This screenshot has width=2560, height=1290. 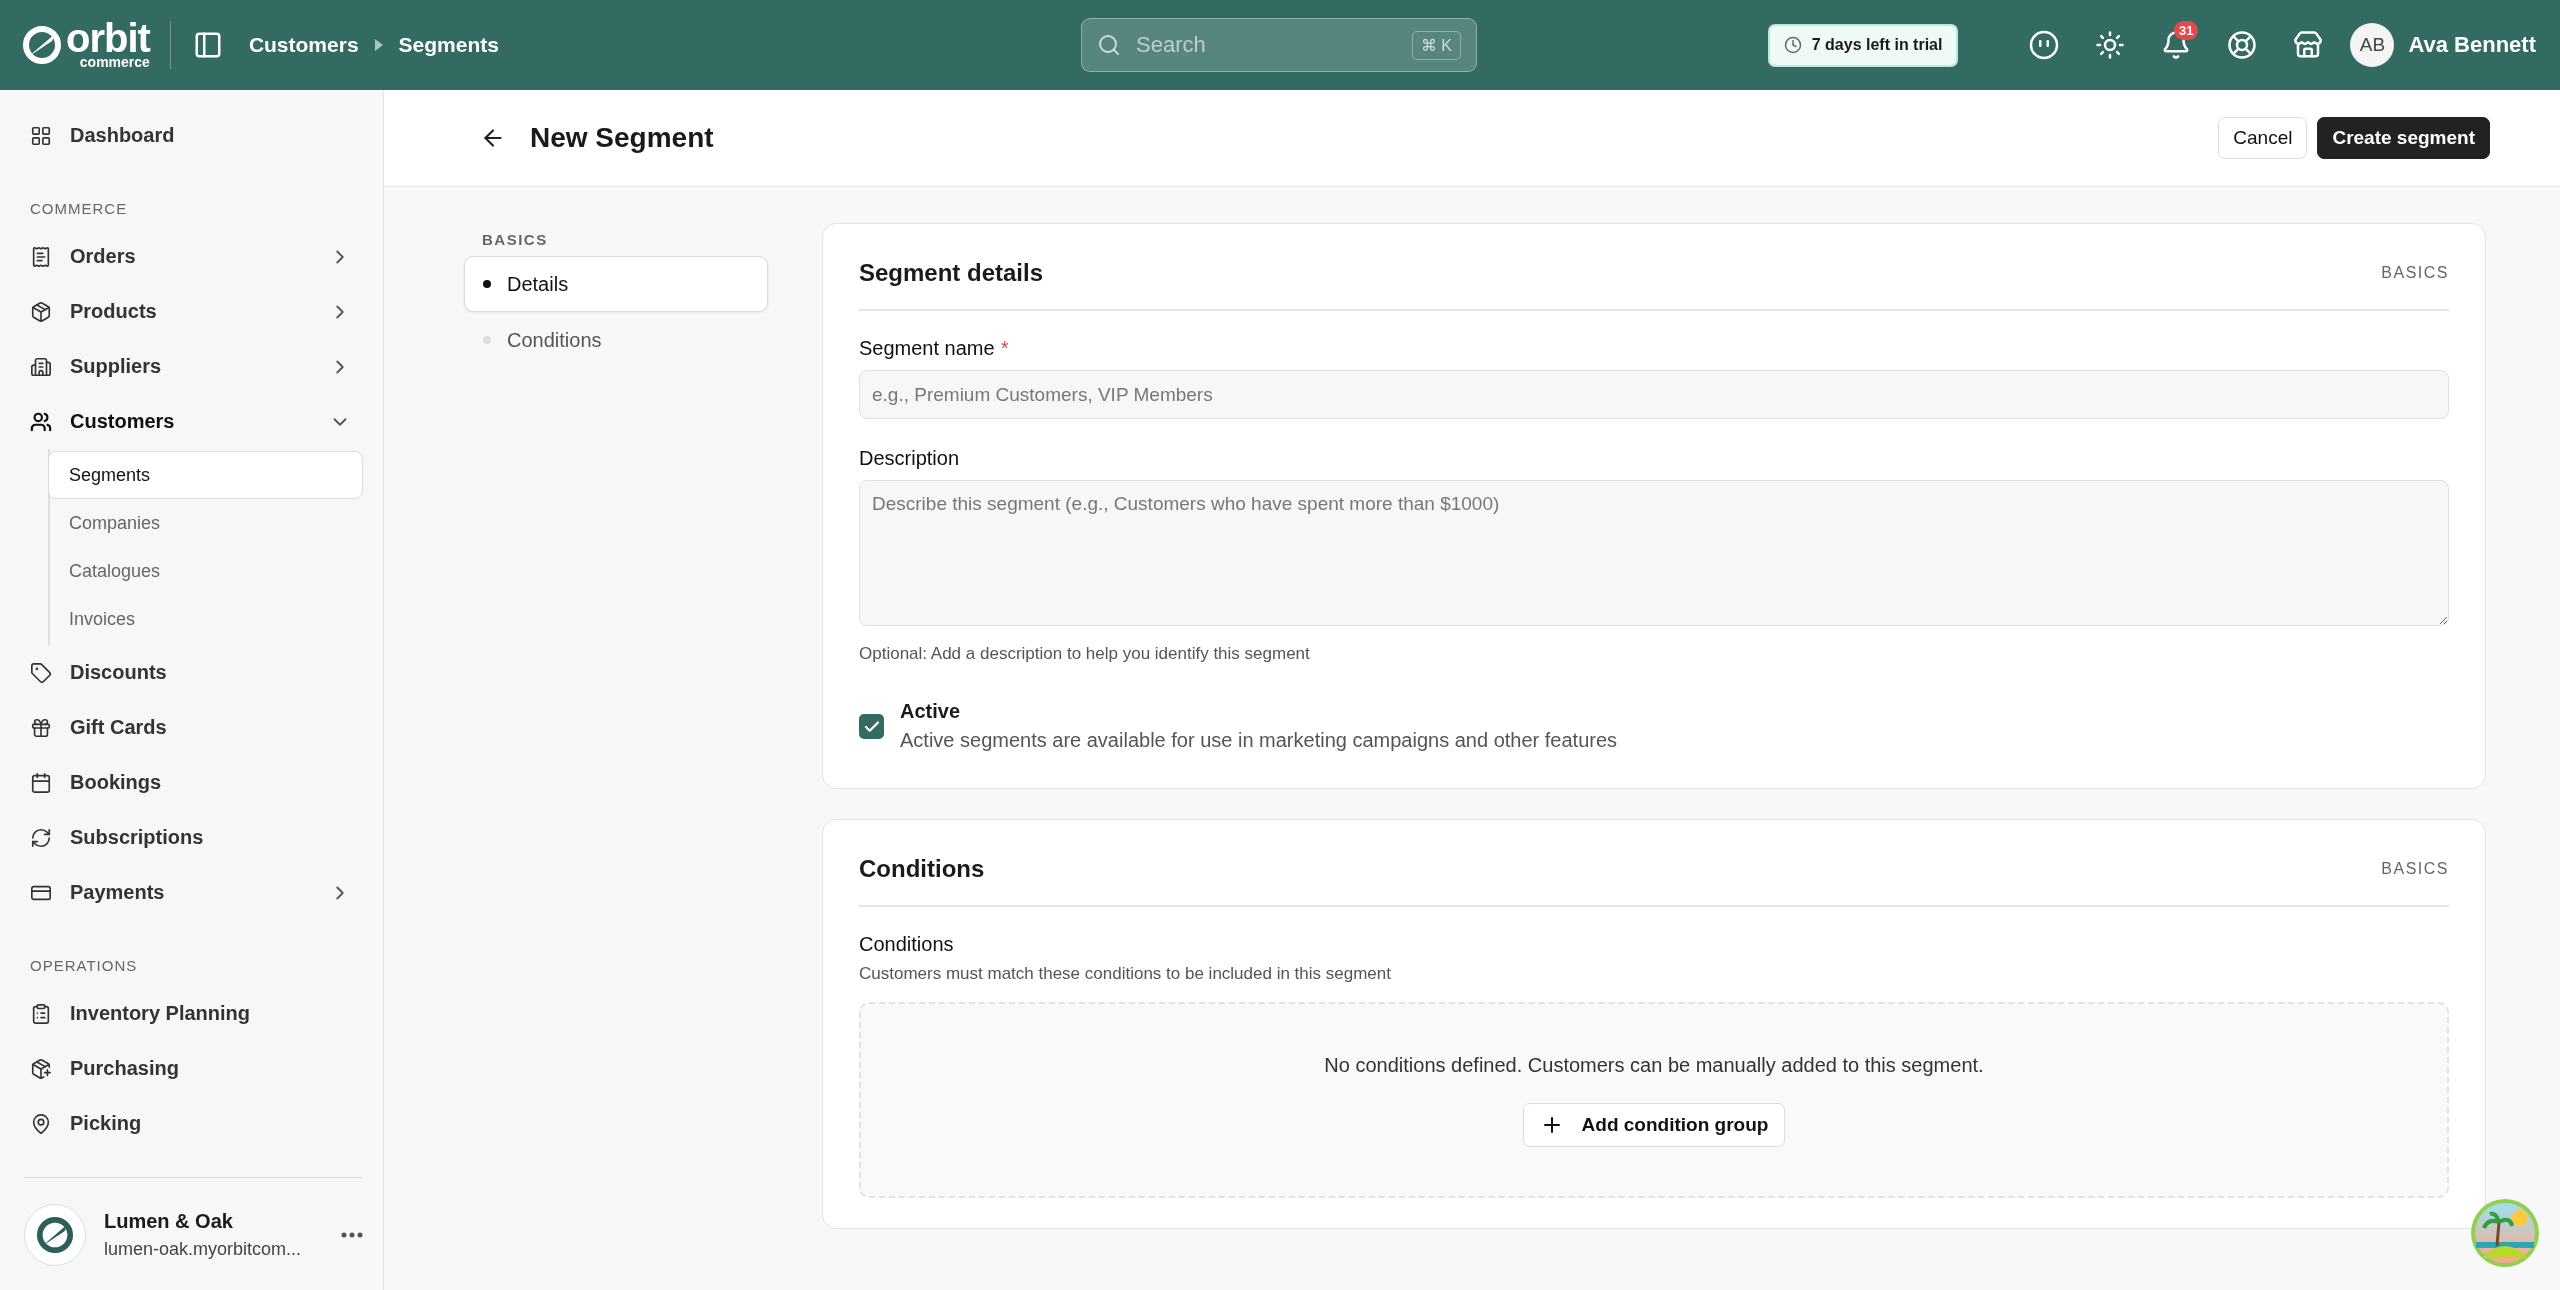 What do you see at coordinates (910, 458) in the screenshot?
I see `field-label: Description` at bounding box center [910, 458].